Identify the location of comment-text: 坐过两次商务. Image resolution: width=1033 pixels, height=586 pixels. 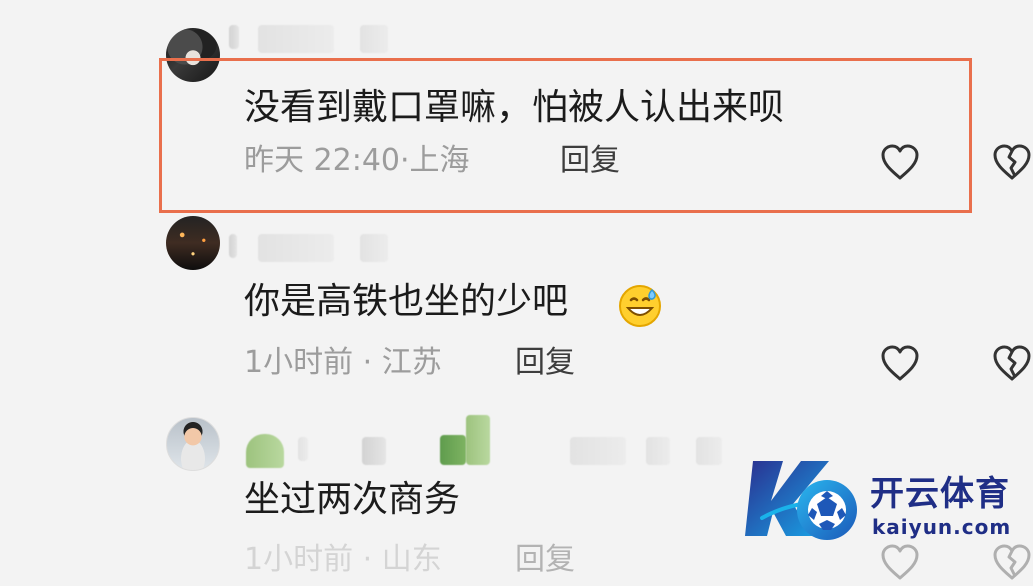
(352, 499).